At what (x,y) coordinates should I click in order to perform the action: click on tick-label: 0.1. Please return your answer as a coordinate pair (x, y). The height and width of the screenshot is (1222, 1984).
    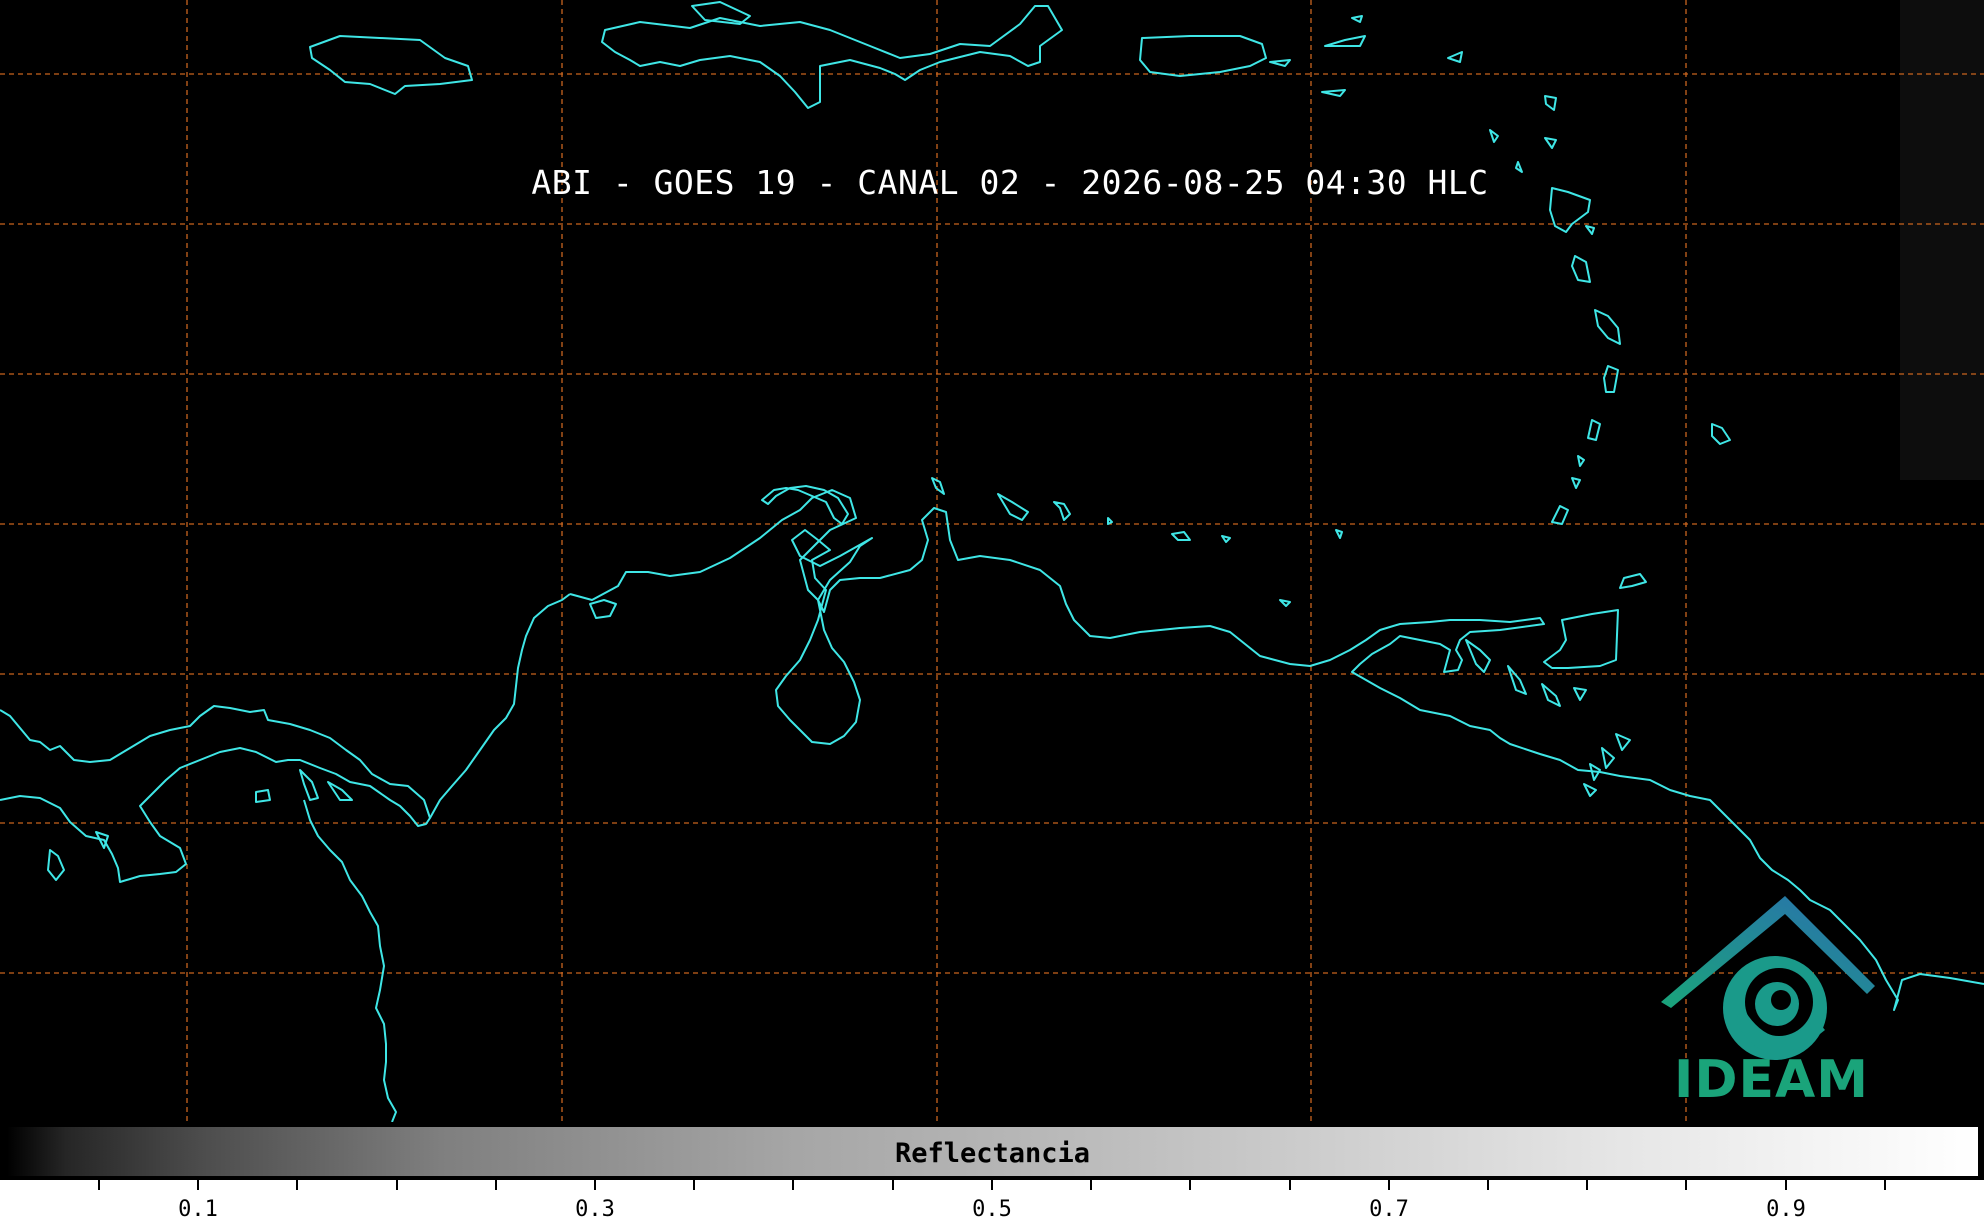
    Looking at the image, I should click on (198, 1209).